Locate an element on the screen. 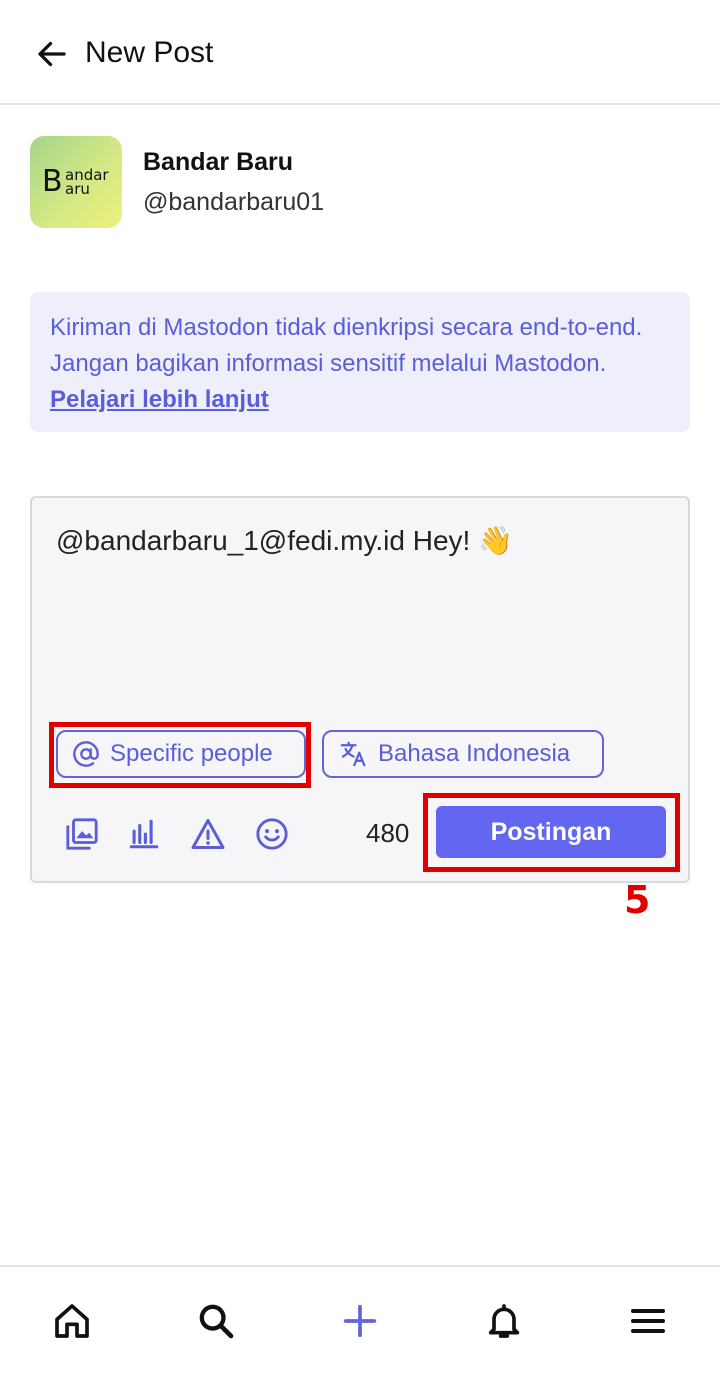  image-icon is located at coordinates (82, 834).